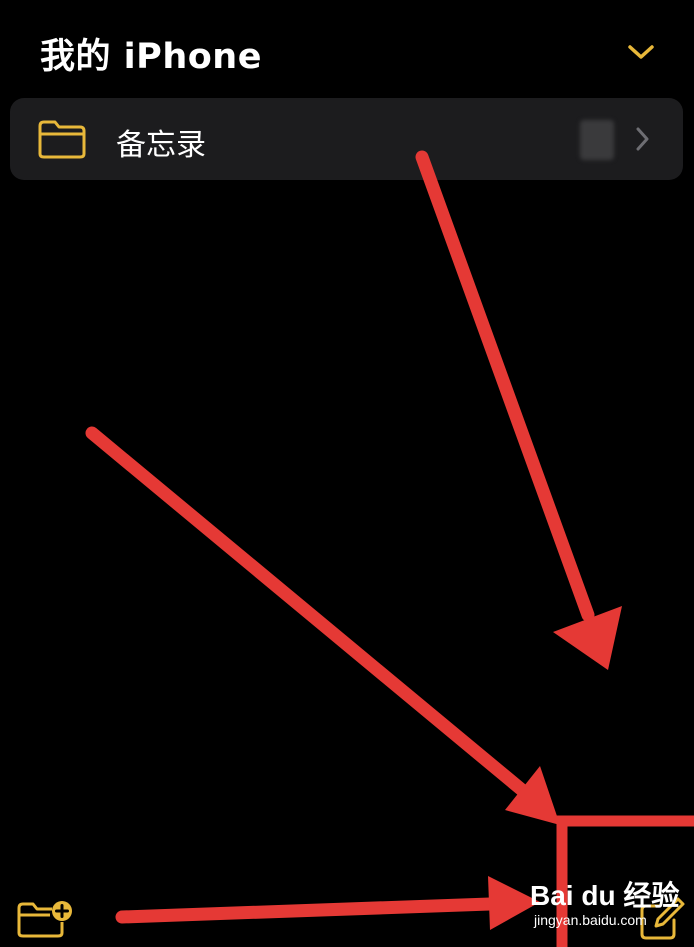 This screenshot has height=947, width=694. I want to click on folder-row-notes: 备忘录, so click(346, 139).